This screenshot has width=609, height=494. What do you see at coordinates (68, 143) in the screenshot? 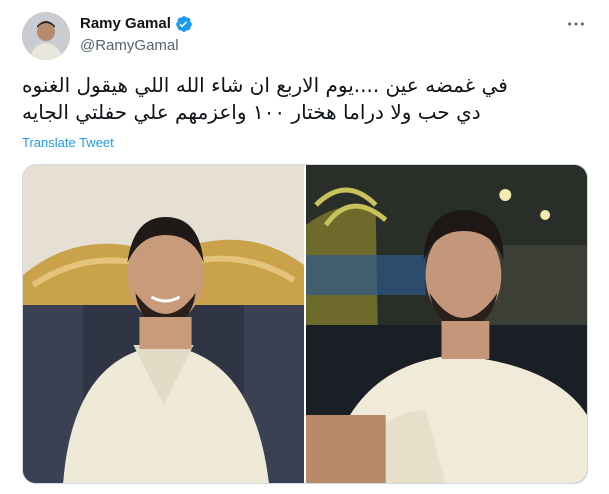
I see `translate-tweet-link: Translate Tweet` at bounding box center [68, 143].